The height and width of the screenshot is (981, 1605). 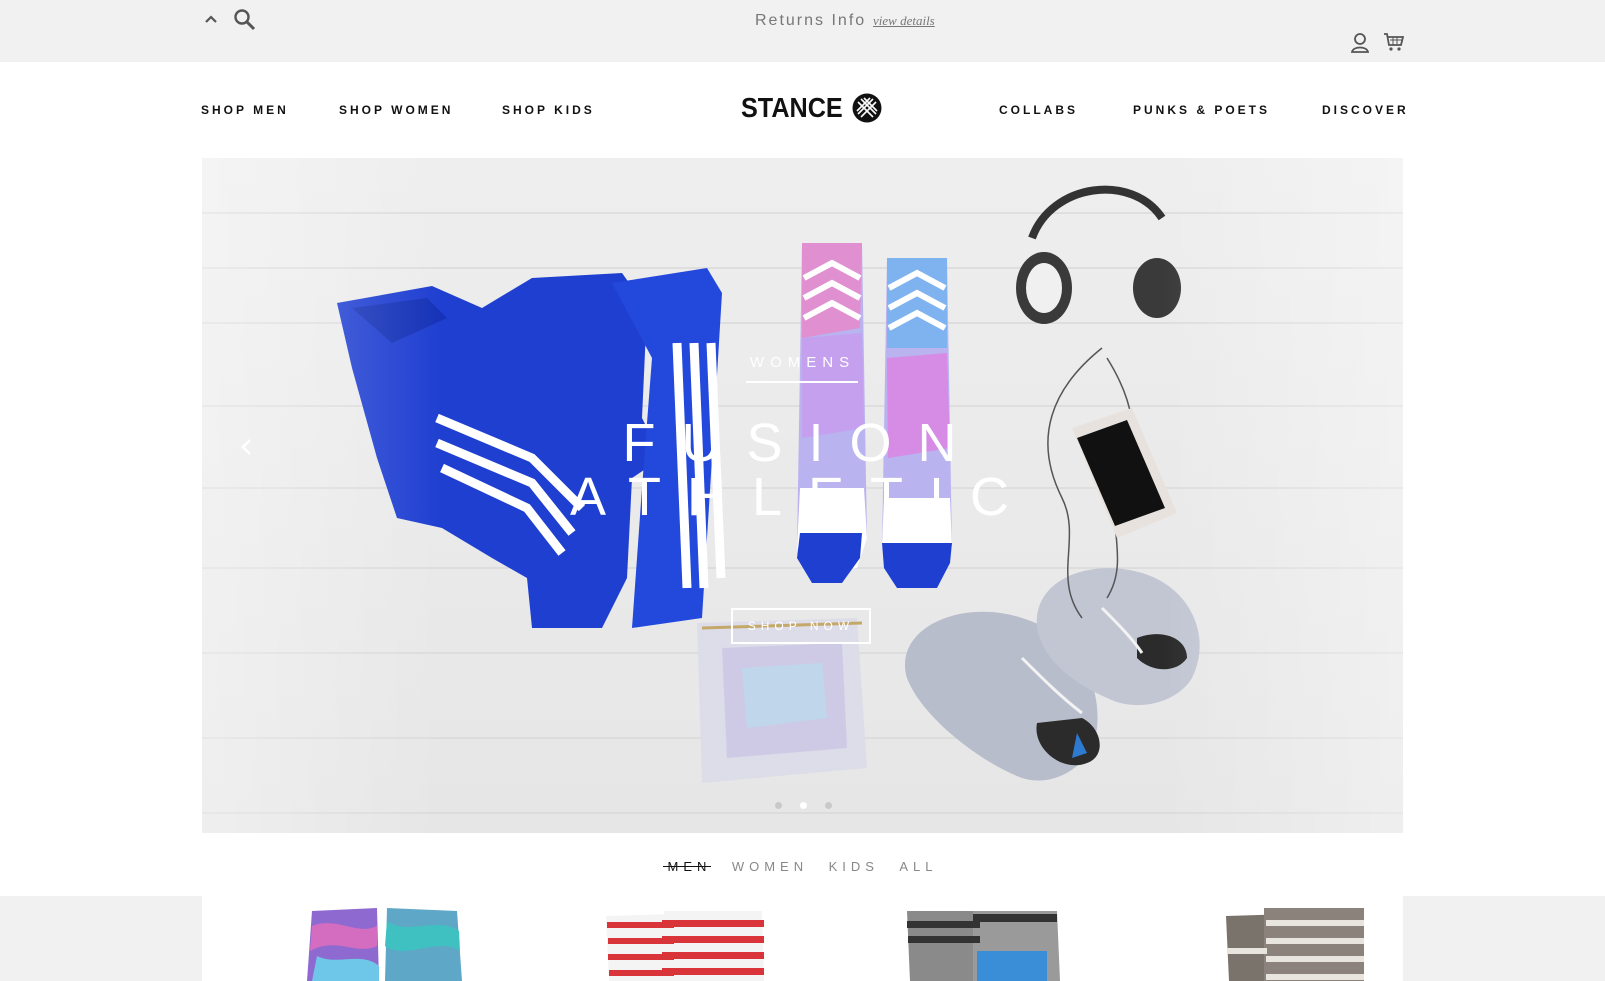 I want to click on hero-title-line2: ATHLETIC, so click(x=802, y=497).